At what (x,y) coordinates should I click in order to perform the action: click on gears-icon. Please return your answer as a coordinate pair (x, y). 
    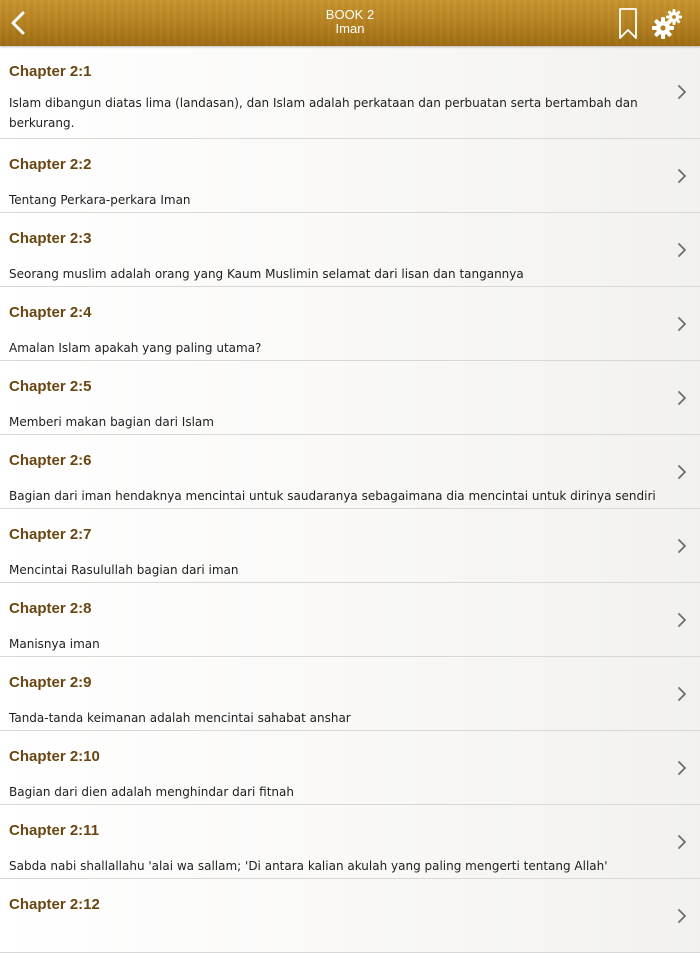
    Looking at the image, I should click on (667, 24).